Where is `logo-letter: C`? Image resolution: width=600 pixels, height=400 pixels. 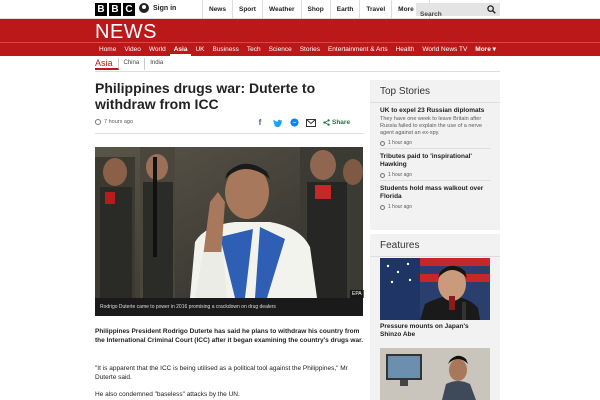 logo-letter: C is located at coordinates (129, 9).